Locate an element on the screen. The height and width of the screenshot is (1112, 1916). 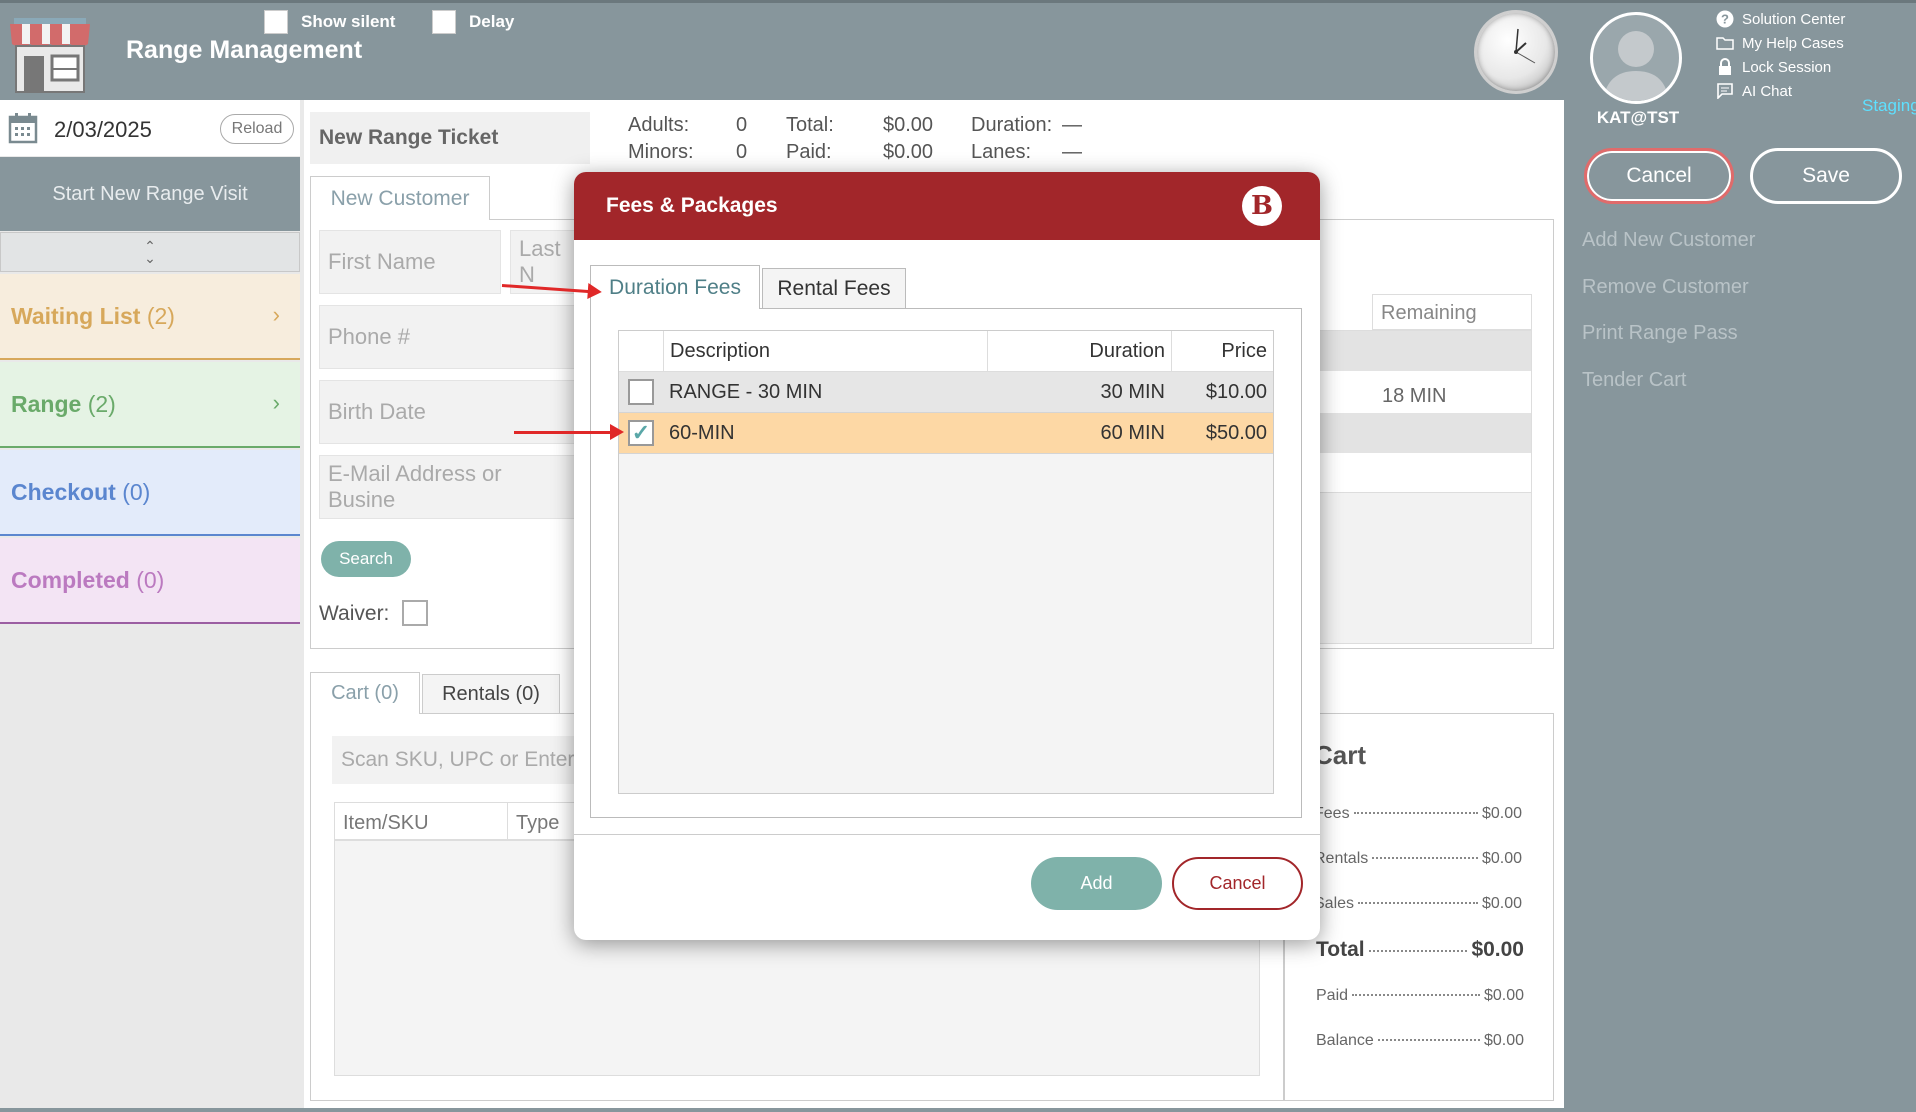
row-select-cell is located at coordinates (641, 392).